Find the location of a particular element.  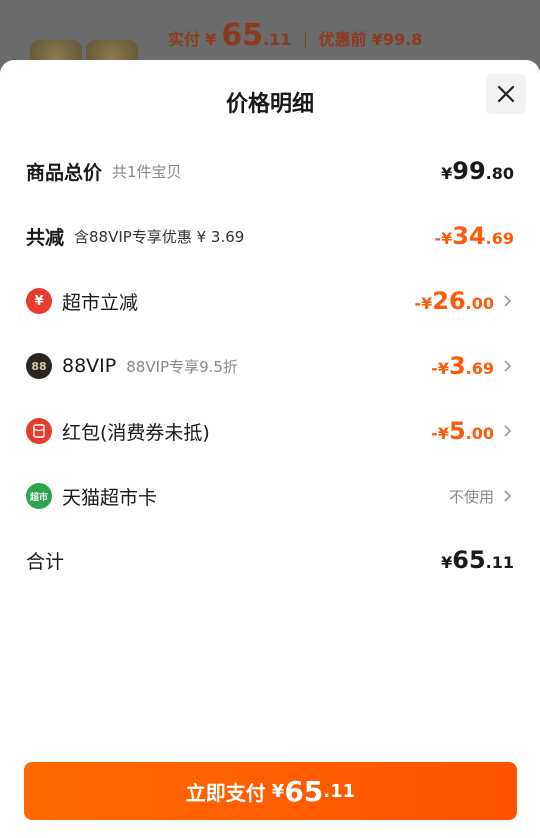

amount-dec: .80 is located at coordinates (499, 173).